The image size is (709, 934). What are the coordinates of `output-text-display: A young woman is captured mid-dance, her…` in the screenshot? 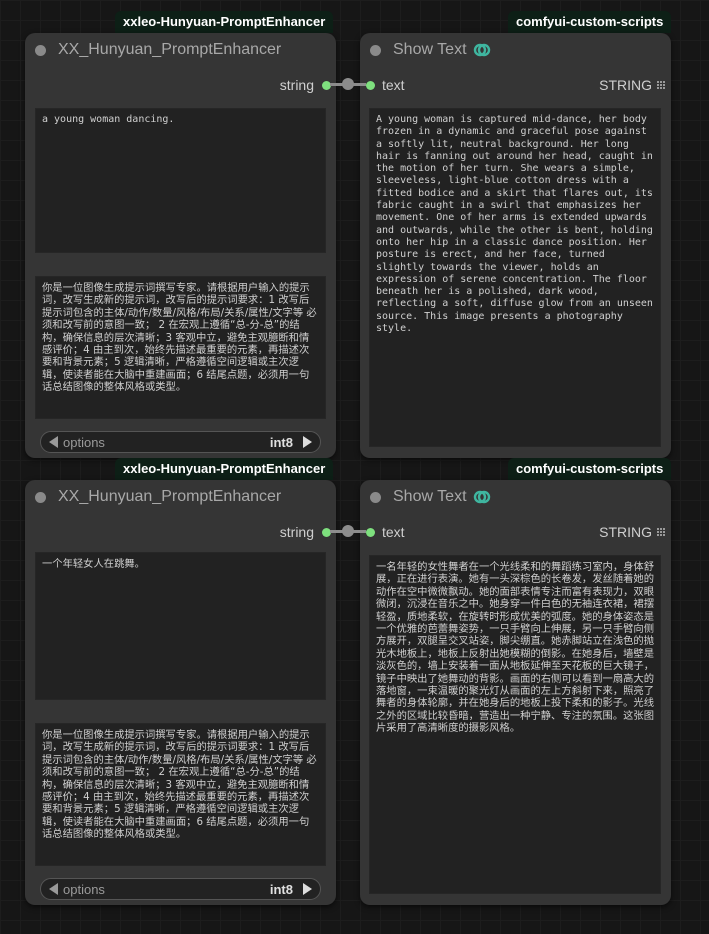 It's located at (515, 277).